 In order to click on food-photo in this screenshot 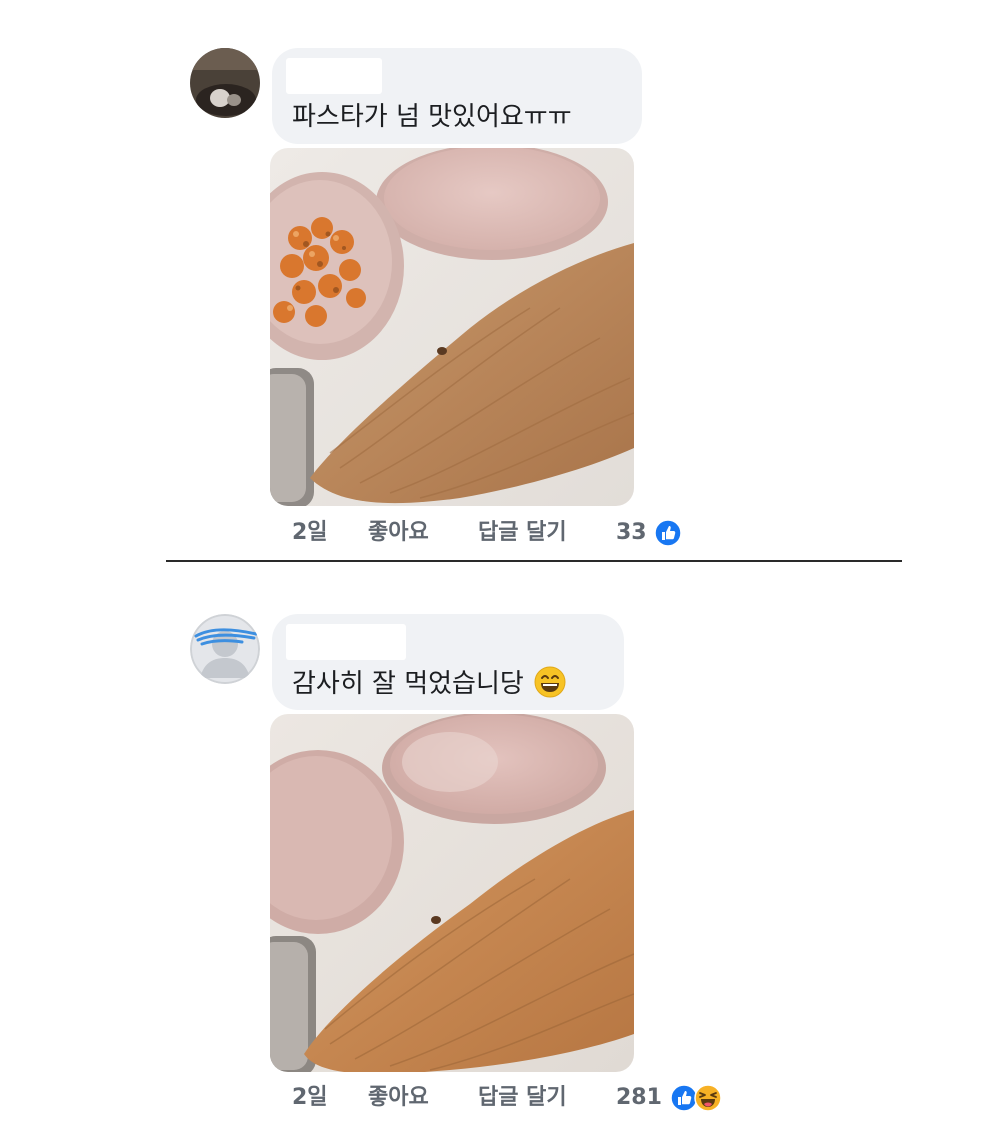, I will do `click(452, 327)`.